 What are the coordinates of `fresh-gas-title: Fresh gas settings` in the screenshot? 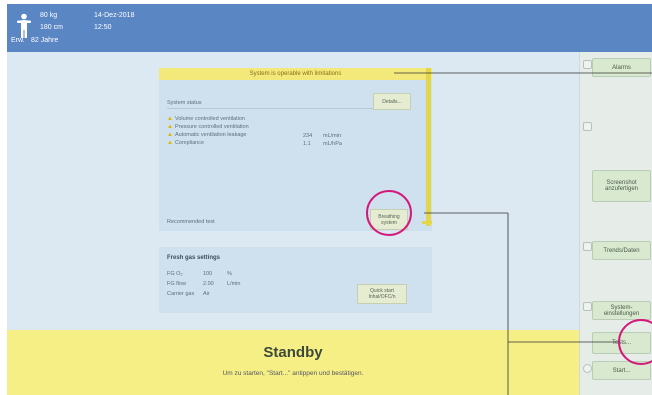 It's located at (194, 258).